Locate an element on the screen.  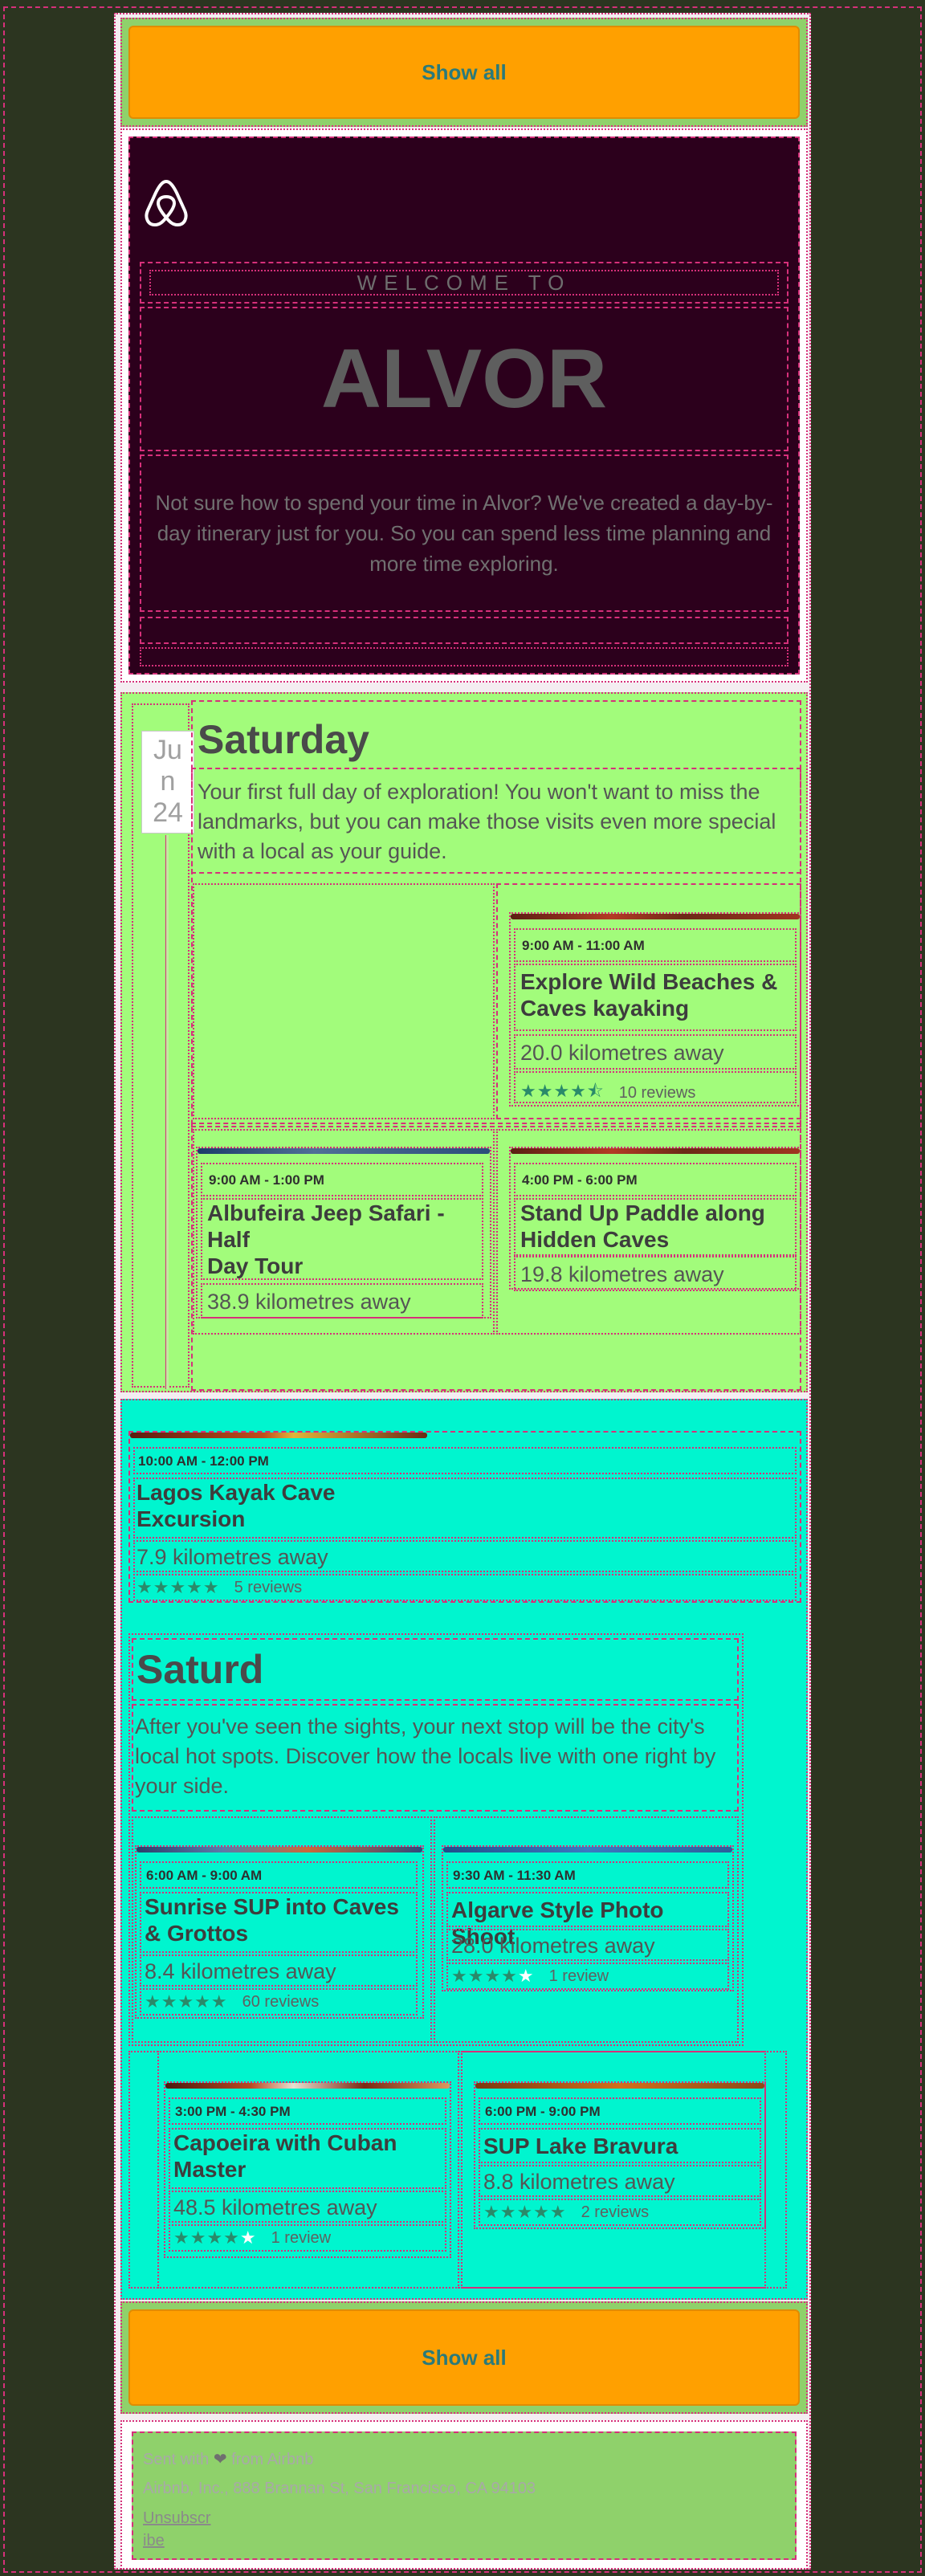
unsubscribe-line: ibe is located at coordinates (154, 2541).